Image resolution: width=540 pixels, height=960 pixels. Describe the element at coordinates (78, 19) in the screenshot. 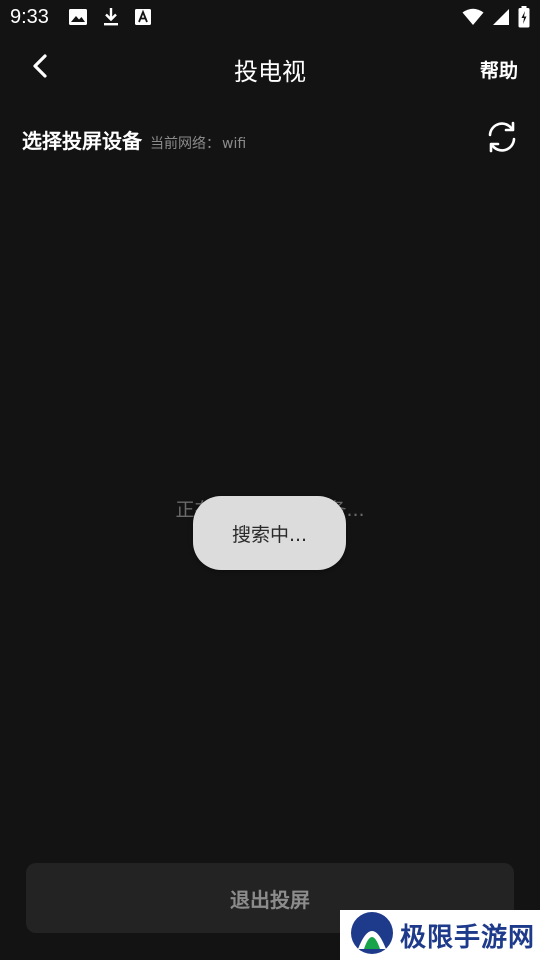

I see `image-icon` at that location.